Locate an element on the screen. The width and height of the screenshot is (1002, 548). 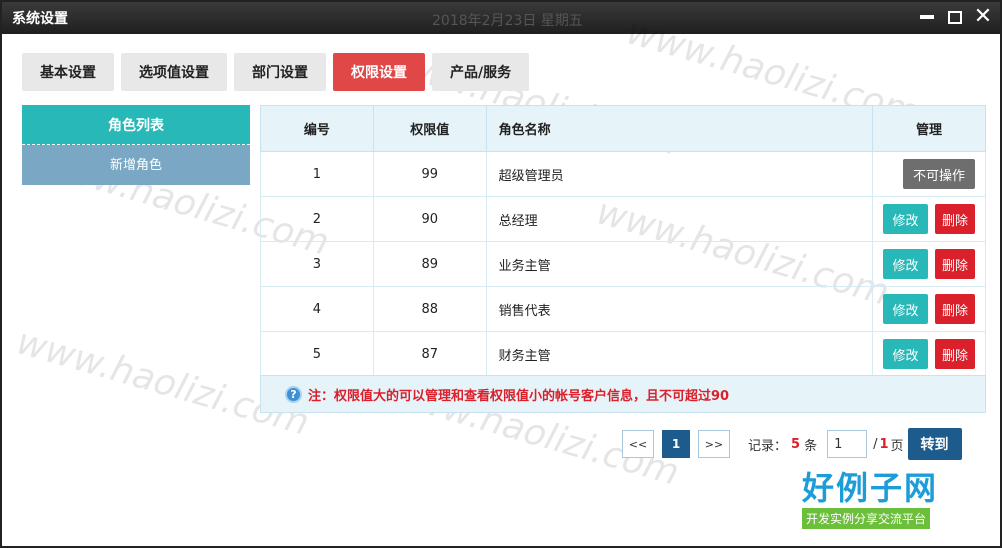
tab-permission-settings: 权限设置 is located at coordinates (379, 72).